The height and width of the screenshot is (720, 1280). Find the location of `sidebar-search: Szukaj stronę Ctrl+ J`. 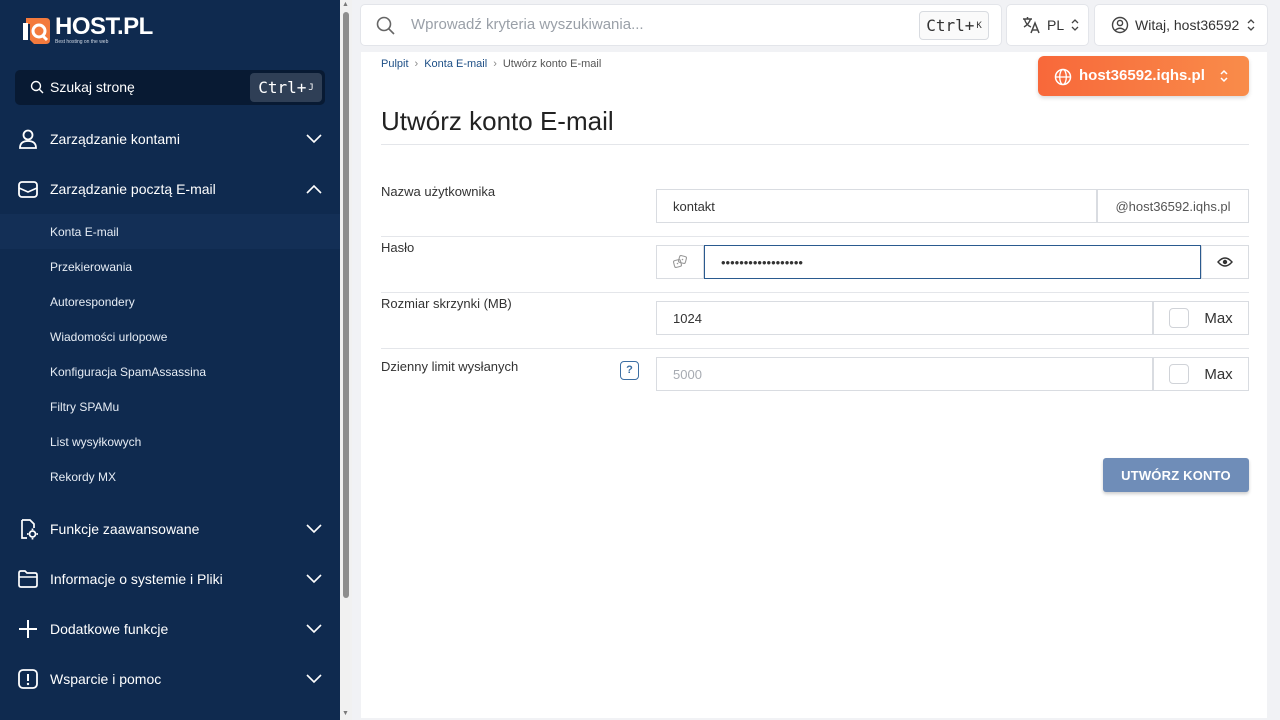

sidebar-search: Szukaj stronę Ctrl+ J is located at coordinates (170, 87).